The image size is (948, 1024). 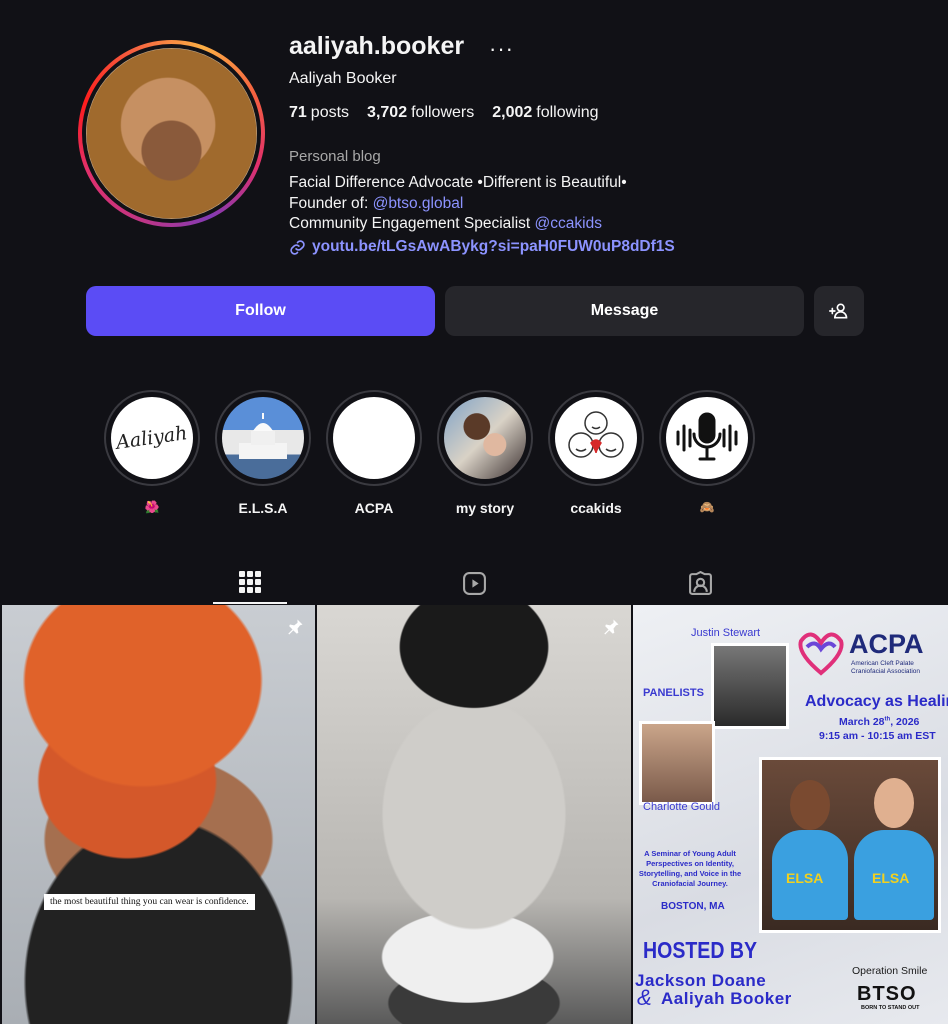 What do you see at coordinates (821, 654) in the screenshot?
I see `acpa-logo-icon` at bounding box center [821, 654].